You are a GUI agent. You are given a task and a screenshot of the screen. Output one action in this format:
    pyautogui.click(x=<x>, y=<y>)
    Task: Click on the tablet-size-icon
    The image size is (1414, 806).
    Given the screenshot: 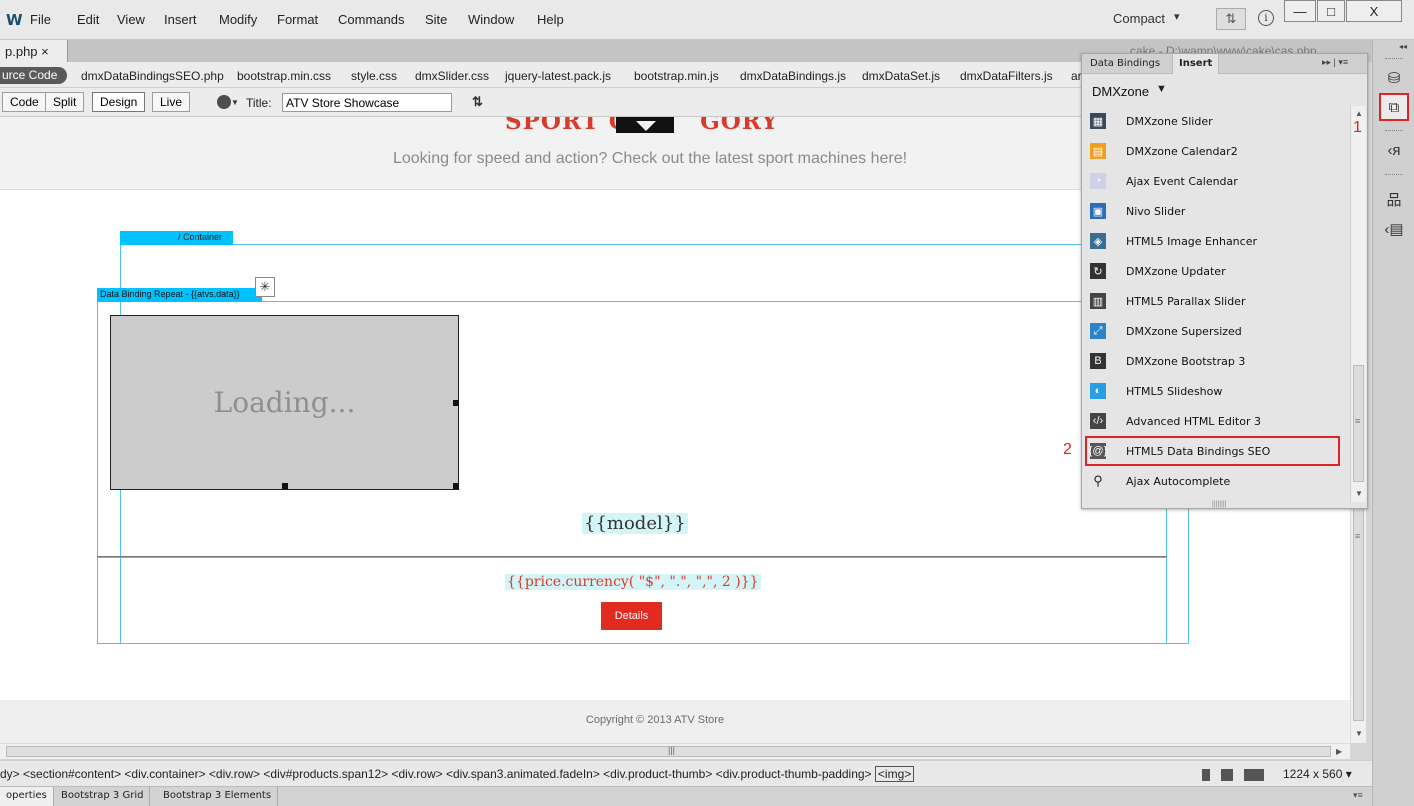 What is the action you would take?
    pyautogui.click(x=1227, y=775)
    